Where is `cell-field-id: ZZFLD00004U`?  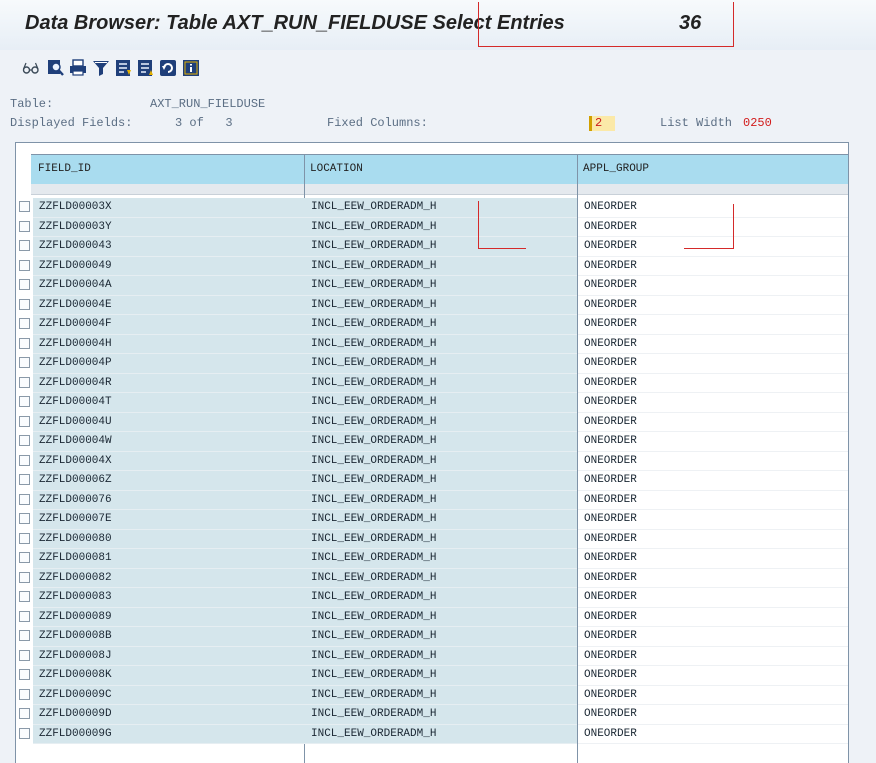 cell-field-id: ZZFLD00004U is located at coordinates (176, 422).